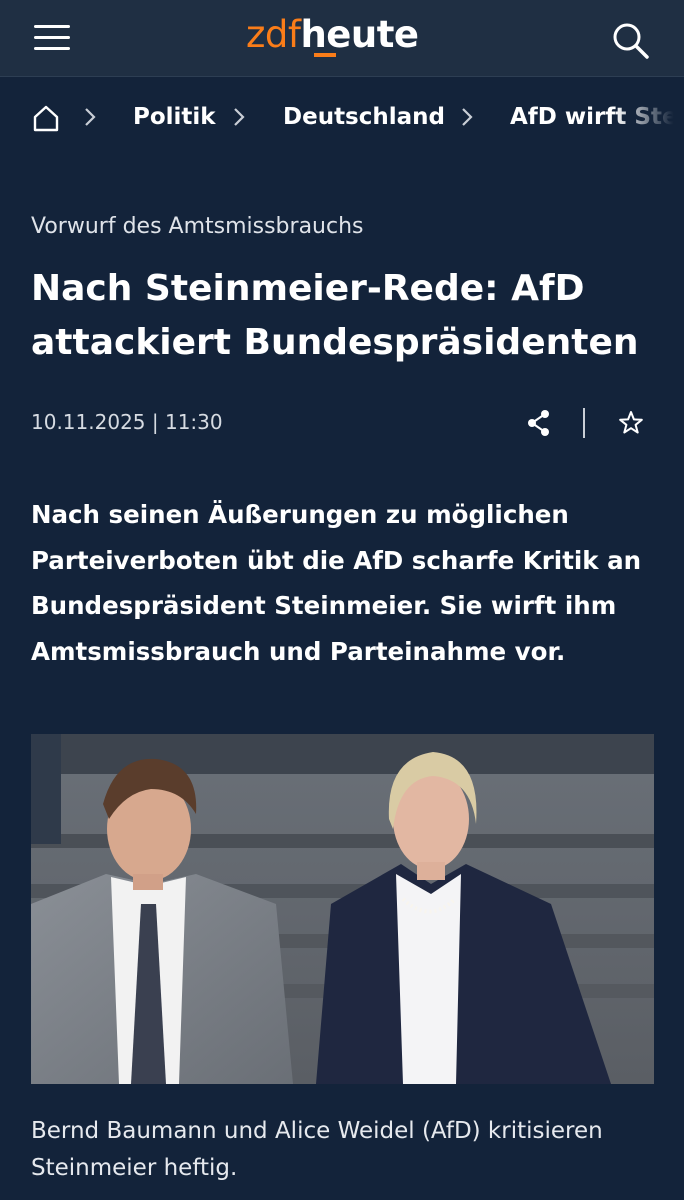 This screenshot has height=1200, width=684. I want to click on breadcrumb-item-politik: Politik, so click(174, 117).